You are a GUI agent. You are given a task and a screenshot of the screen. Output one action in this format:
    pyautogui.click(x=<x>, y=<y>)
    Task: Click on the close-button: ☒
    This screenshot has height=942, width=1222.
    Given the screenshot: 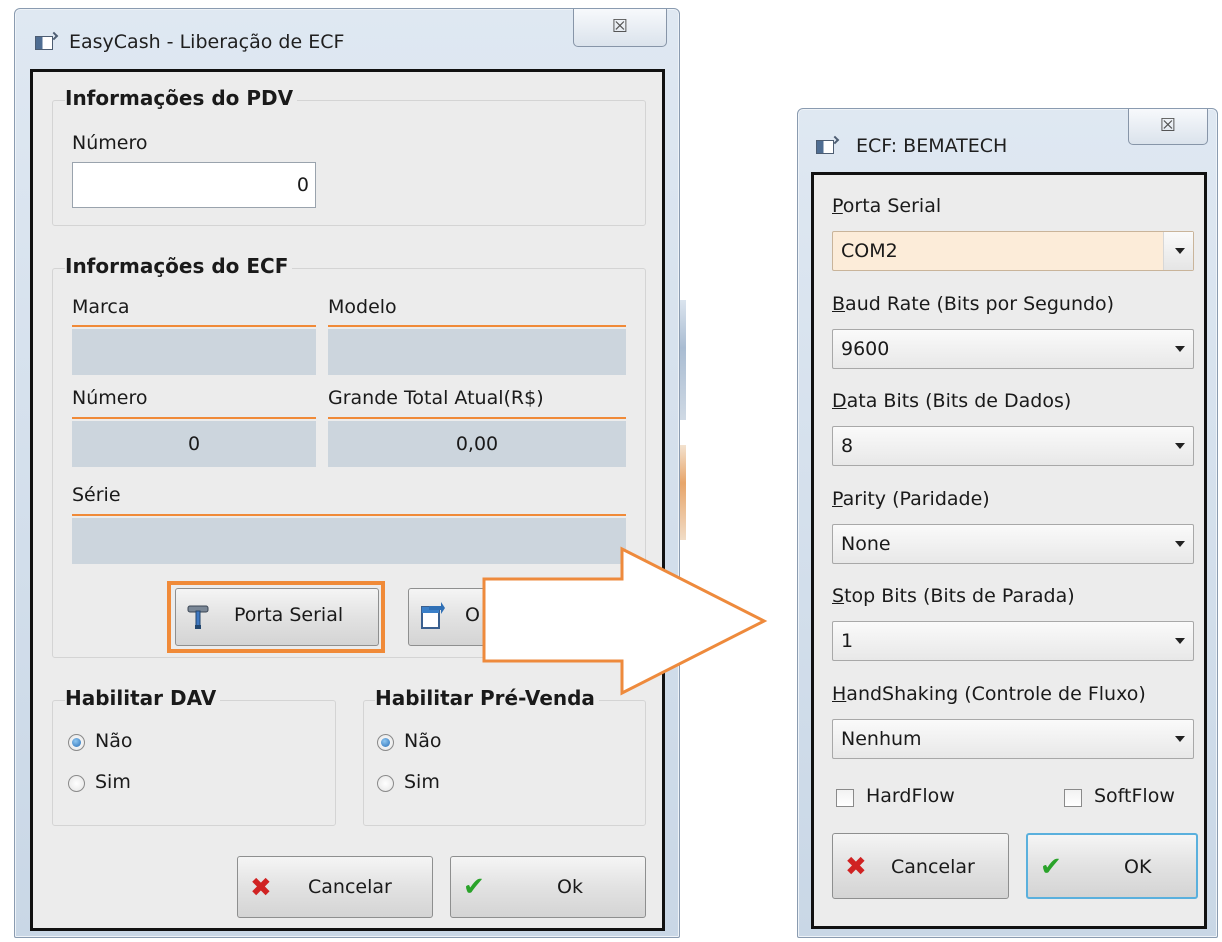 What is the action you would take?
    pyautogui.click(x=620, y=28)
    